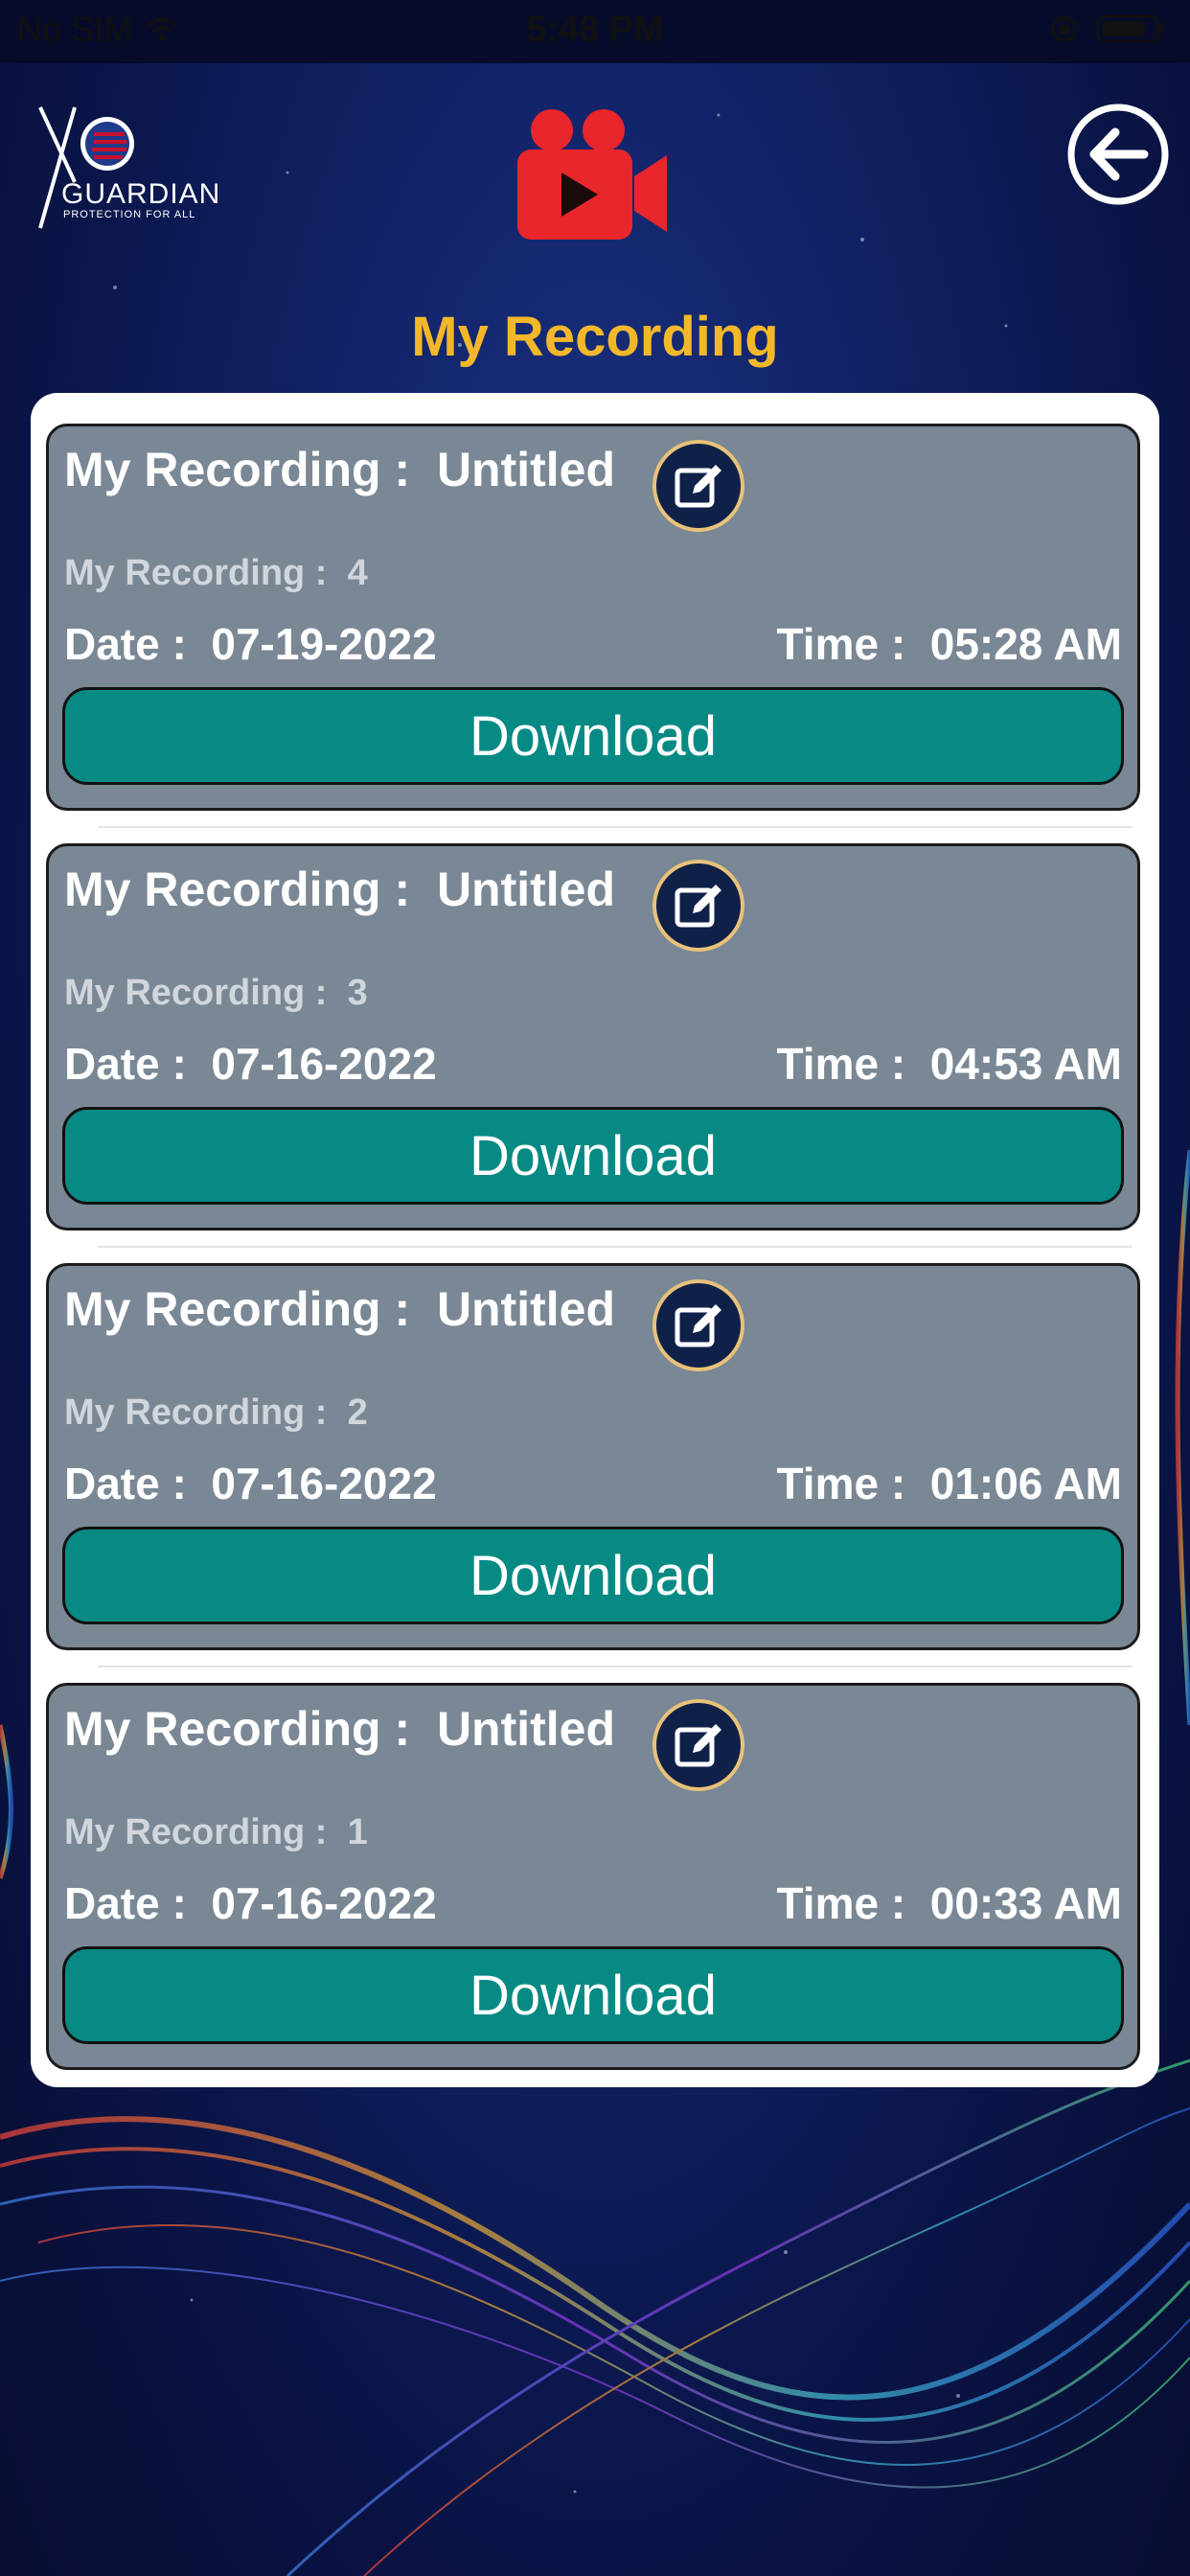 This screenshot has width=1190, height=2576. What do you see at coordinates (595, 337) in the screenshot?
I see `page-title: My Recording` at bounding box center [595, 337].